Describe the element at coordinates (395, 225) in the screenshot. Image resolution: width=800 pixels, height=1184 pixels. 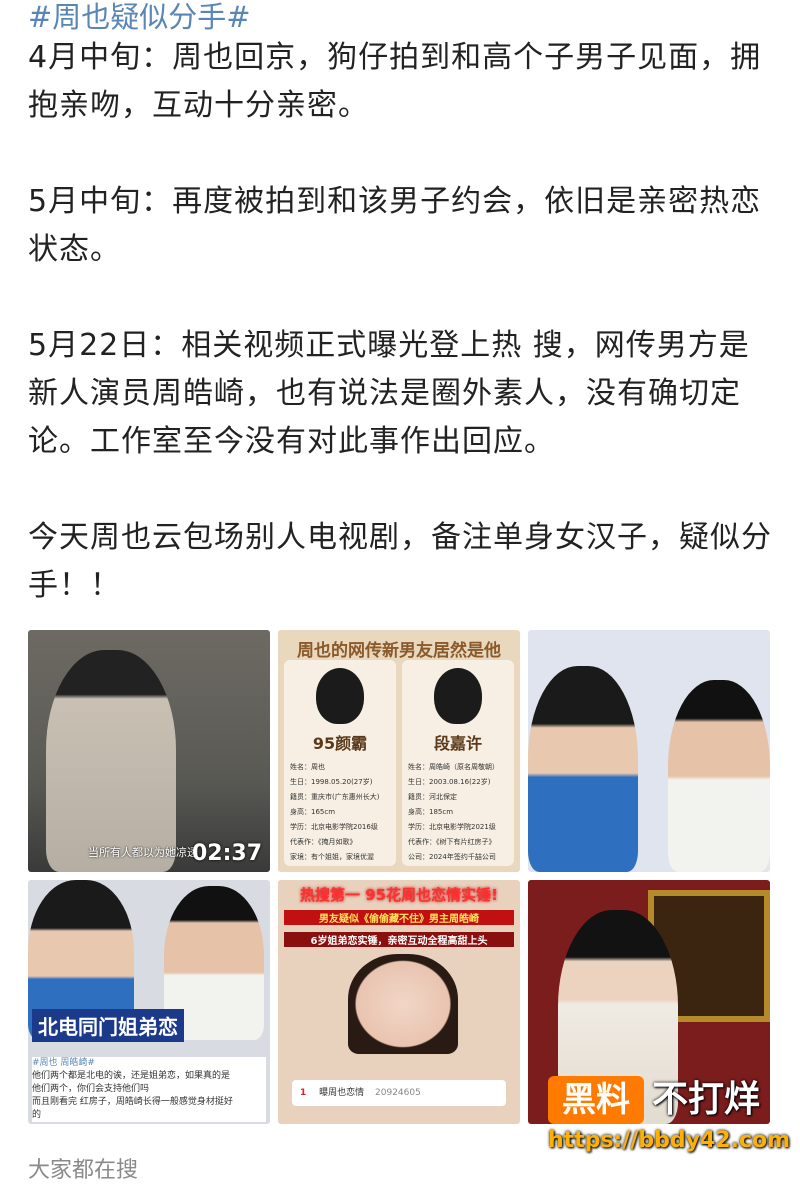
I see `post-paragraph-2: 5月中旬：再度被拍到和该男子约会，依旧是亲密热恋状态。` at that location.